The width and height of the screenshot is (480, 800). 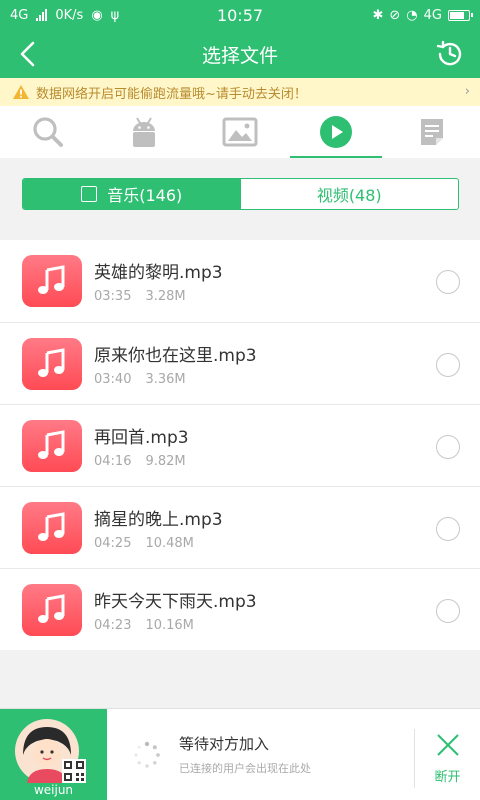 What do you see at coordinates (378, 15) in the screenshot?
I see `bluetooth-icon: ✱` at bounding box center [378, 15].